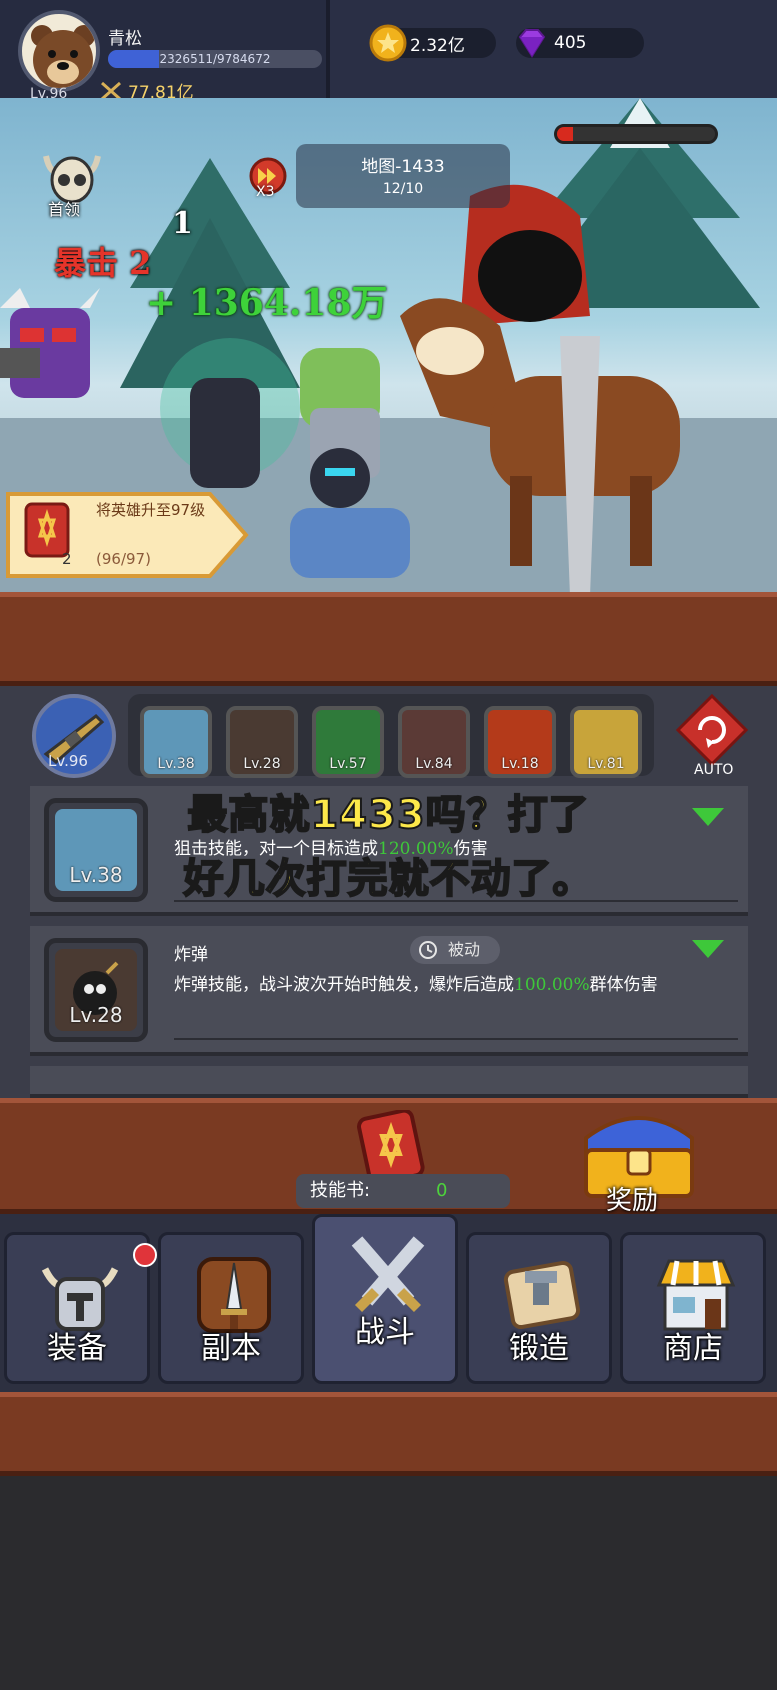  I want to click on gem-counter: 405, so click(580, 43).